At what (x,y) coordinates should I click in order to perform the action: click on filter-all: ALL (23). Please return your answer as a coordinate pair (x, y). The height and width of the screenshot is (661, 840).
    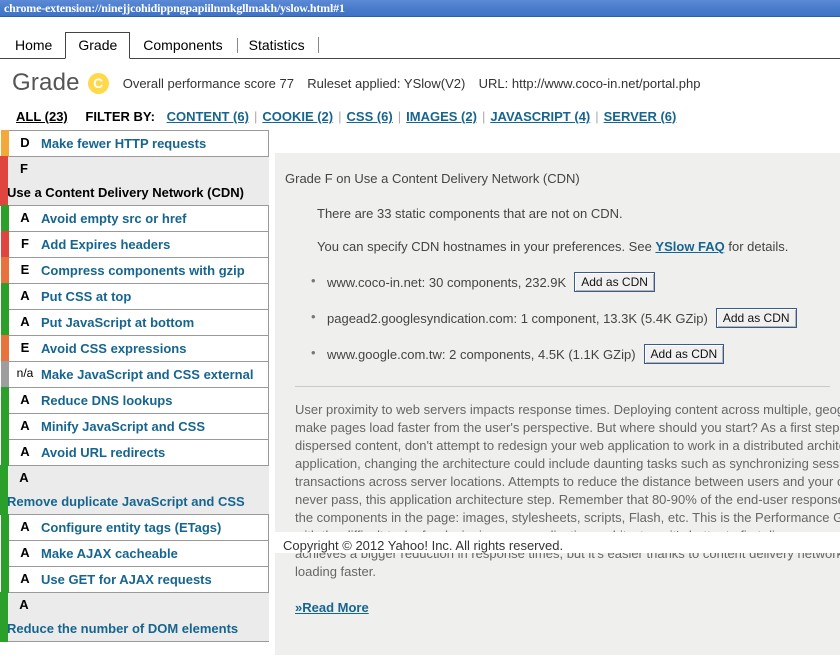
    Looking at the image, I should click on (42, 116).